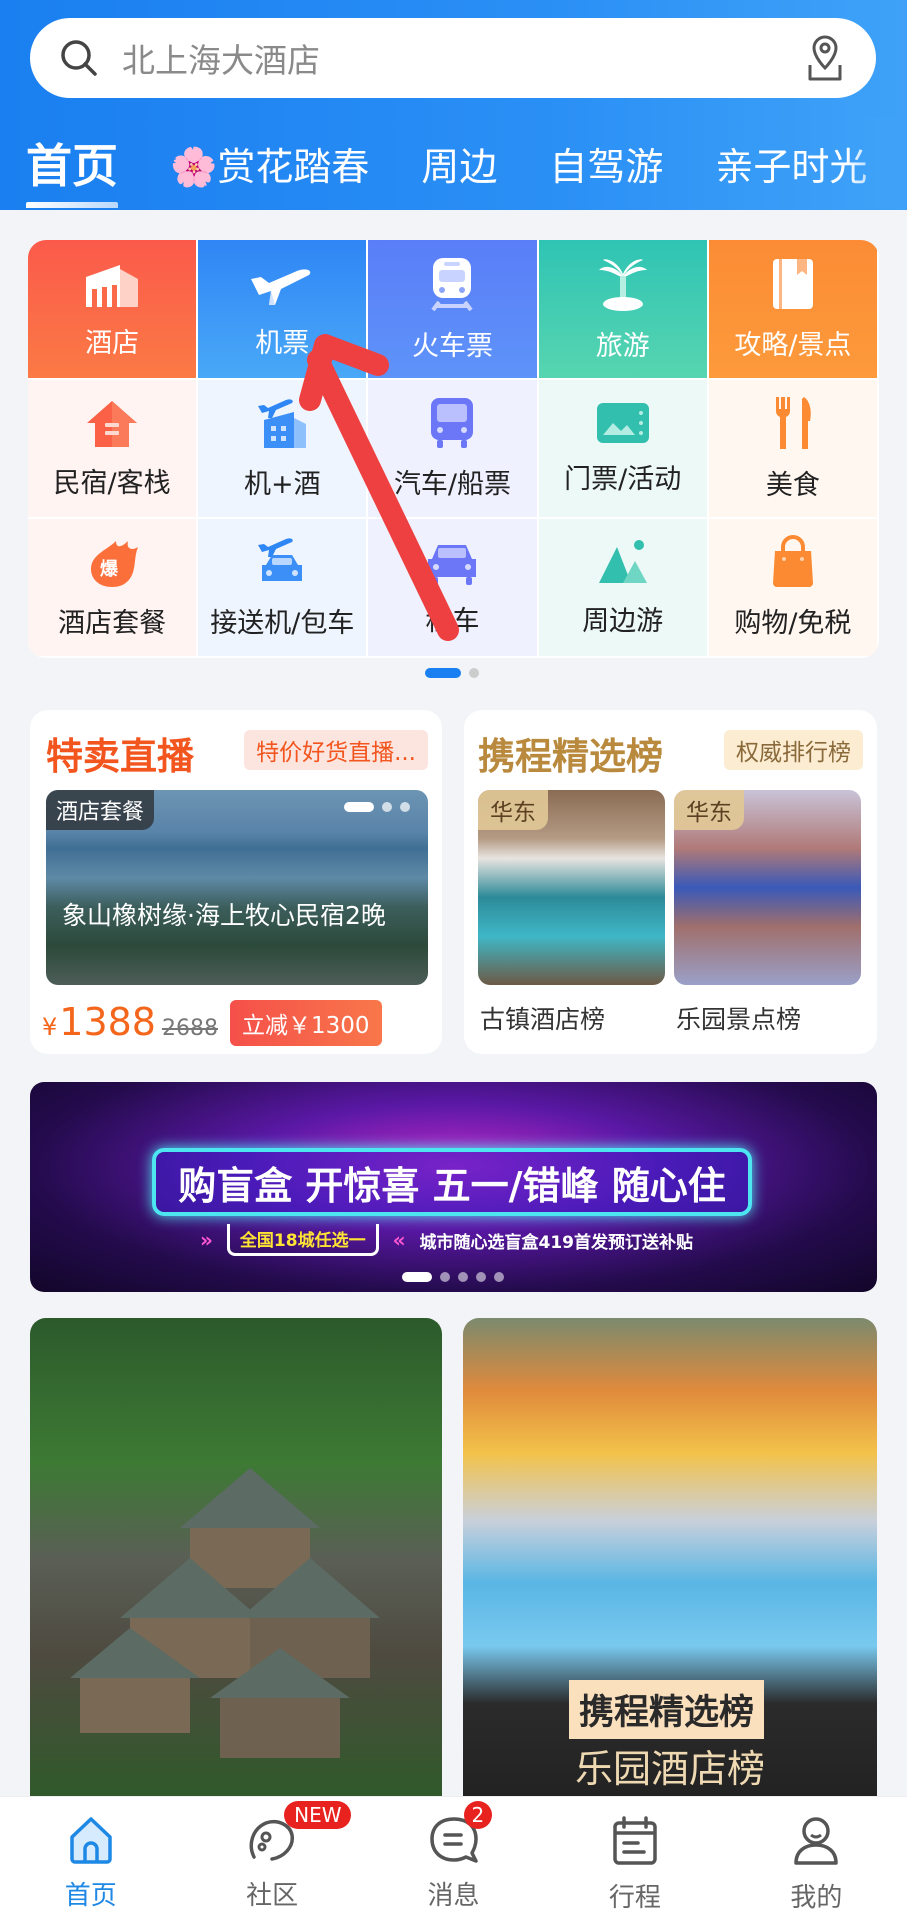  I want to click on photo-title: 象山橡树缘·海上牧心民宿2晚, so click(224, 915).